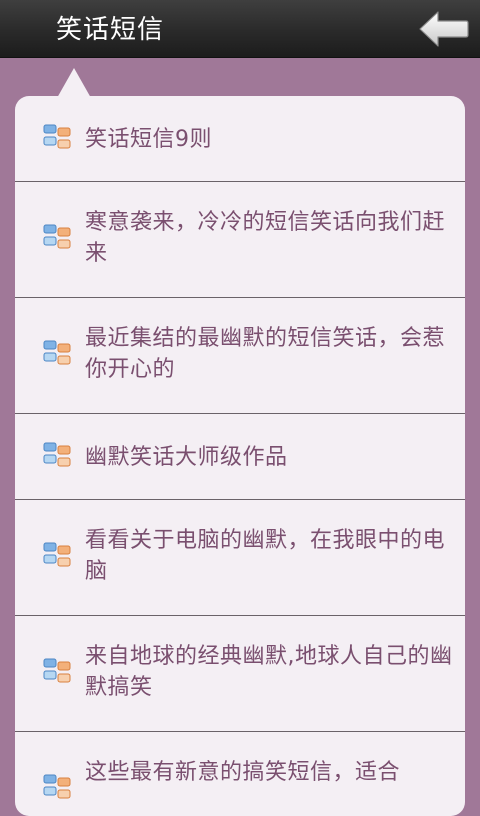  Describe the element at coordinates (243, 772) in the screenshot. I see `list-item-label: 这些最有新意的搞笑短信，适合` at that location.